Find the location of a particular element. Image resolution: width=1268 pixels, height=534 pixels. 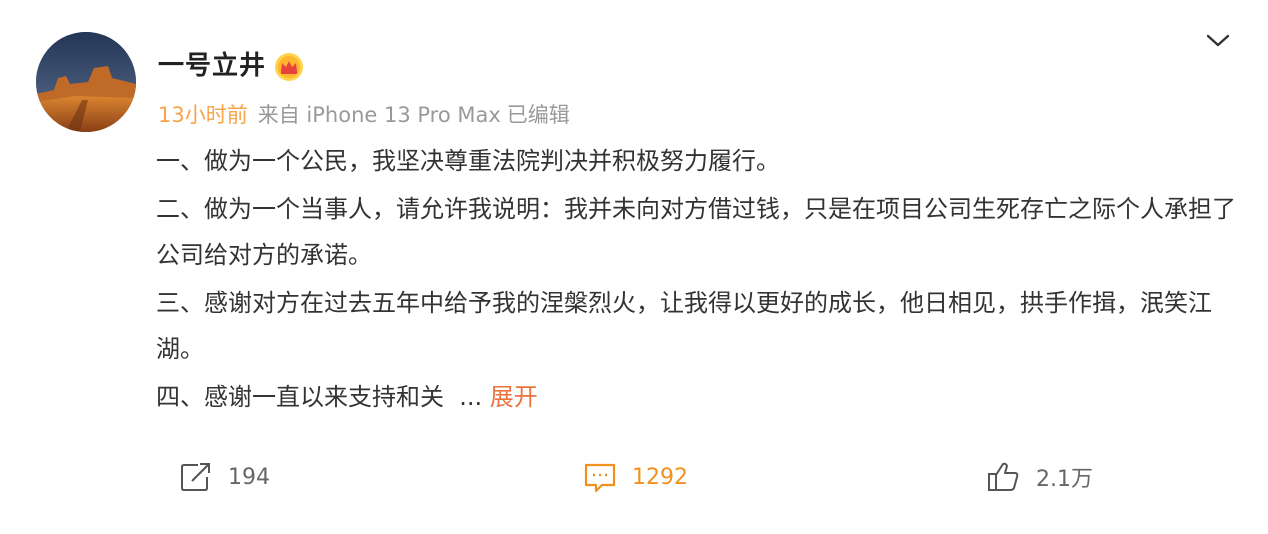

comment-button: 1292 is located at coordinates (635, 477).